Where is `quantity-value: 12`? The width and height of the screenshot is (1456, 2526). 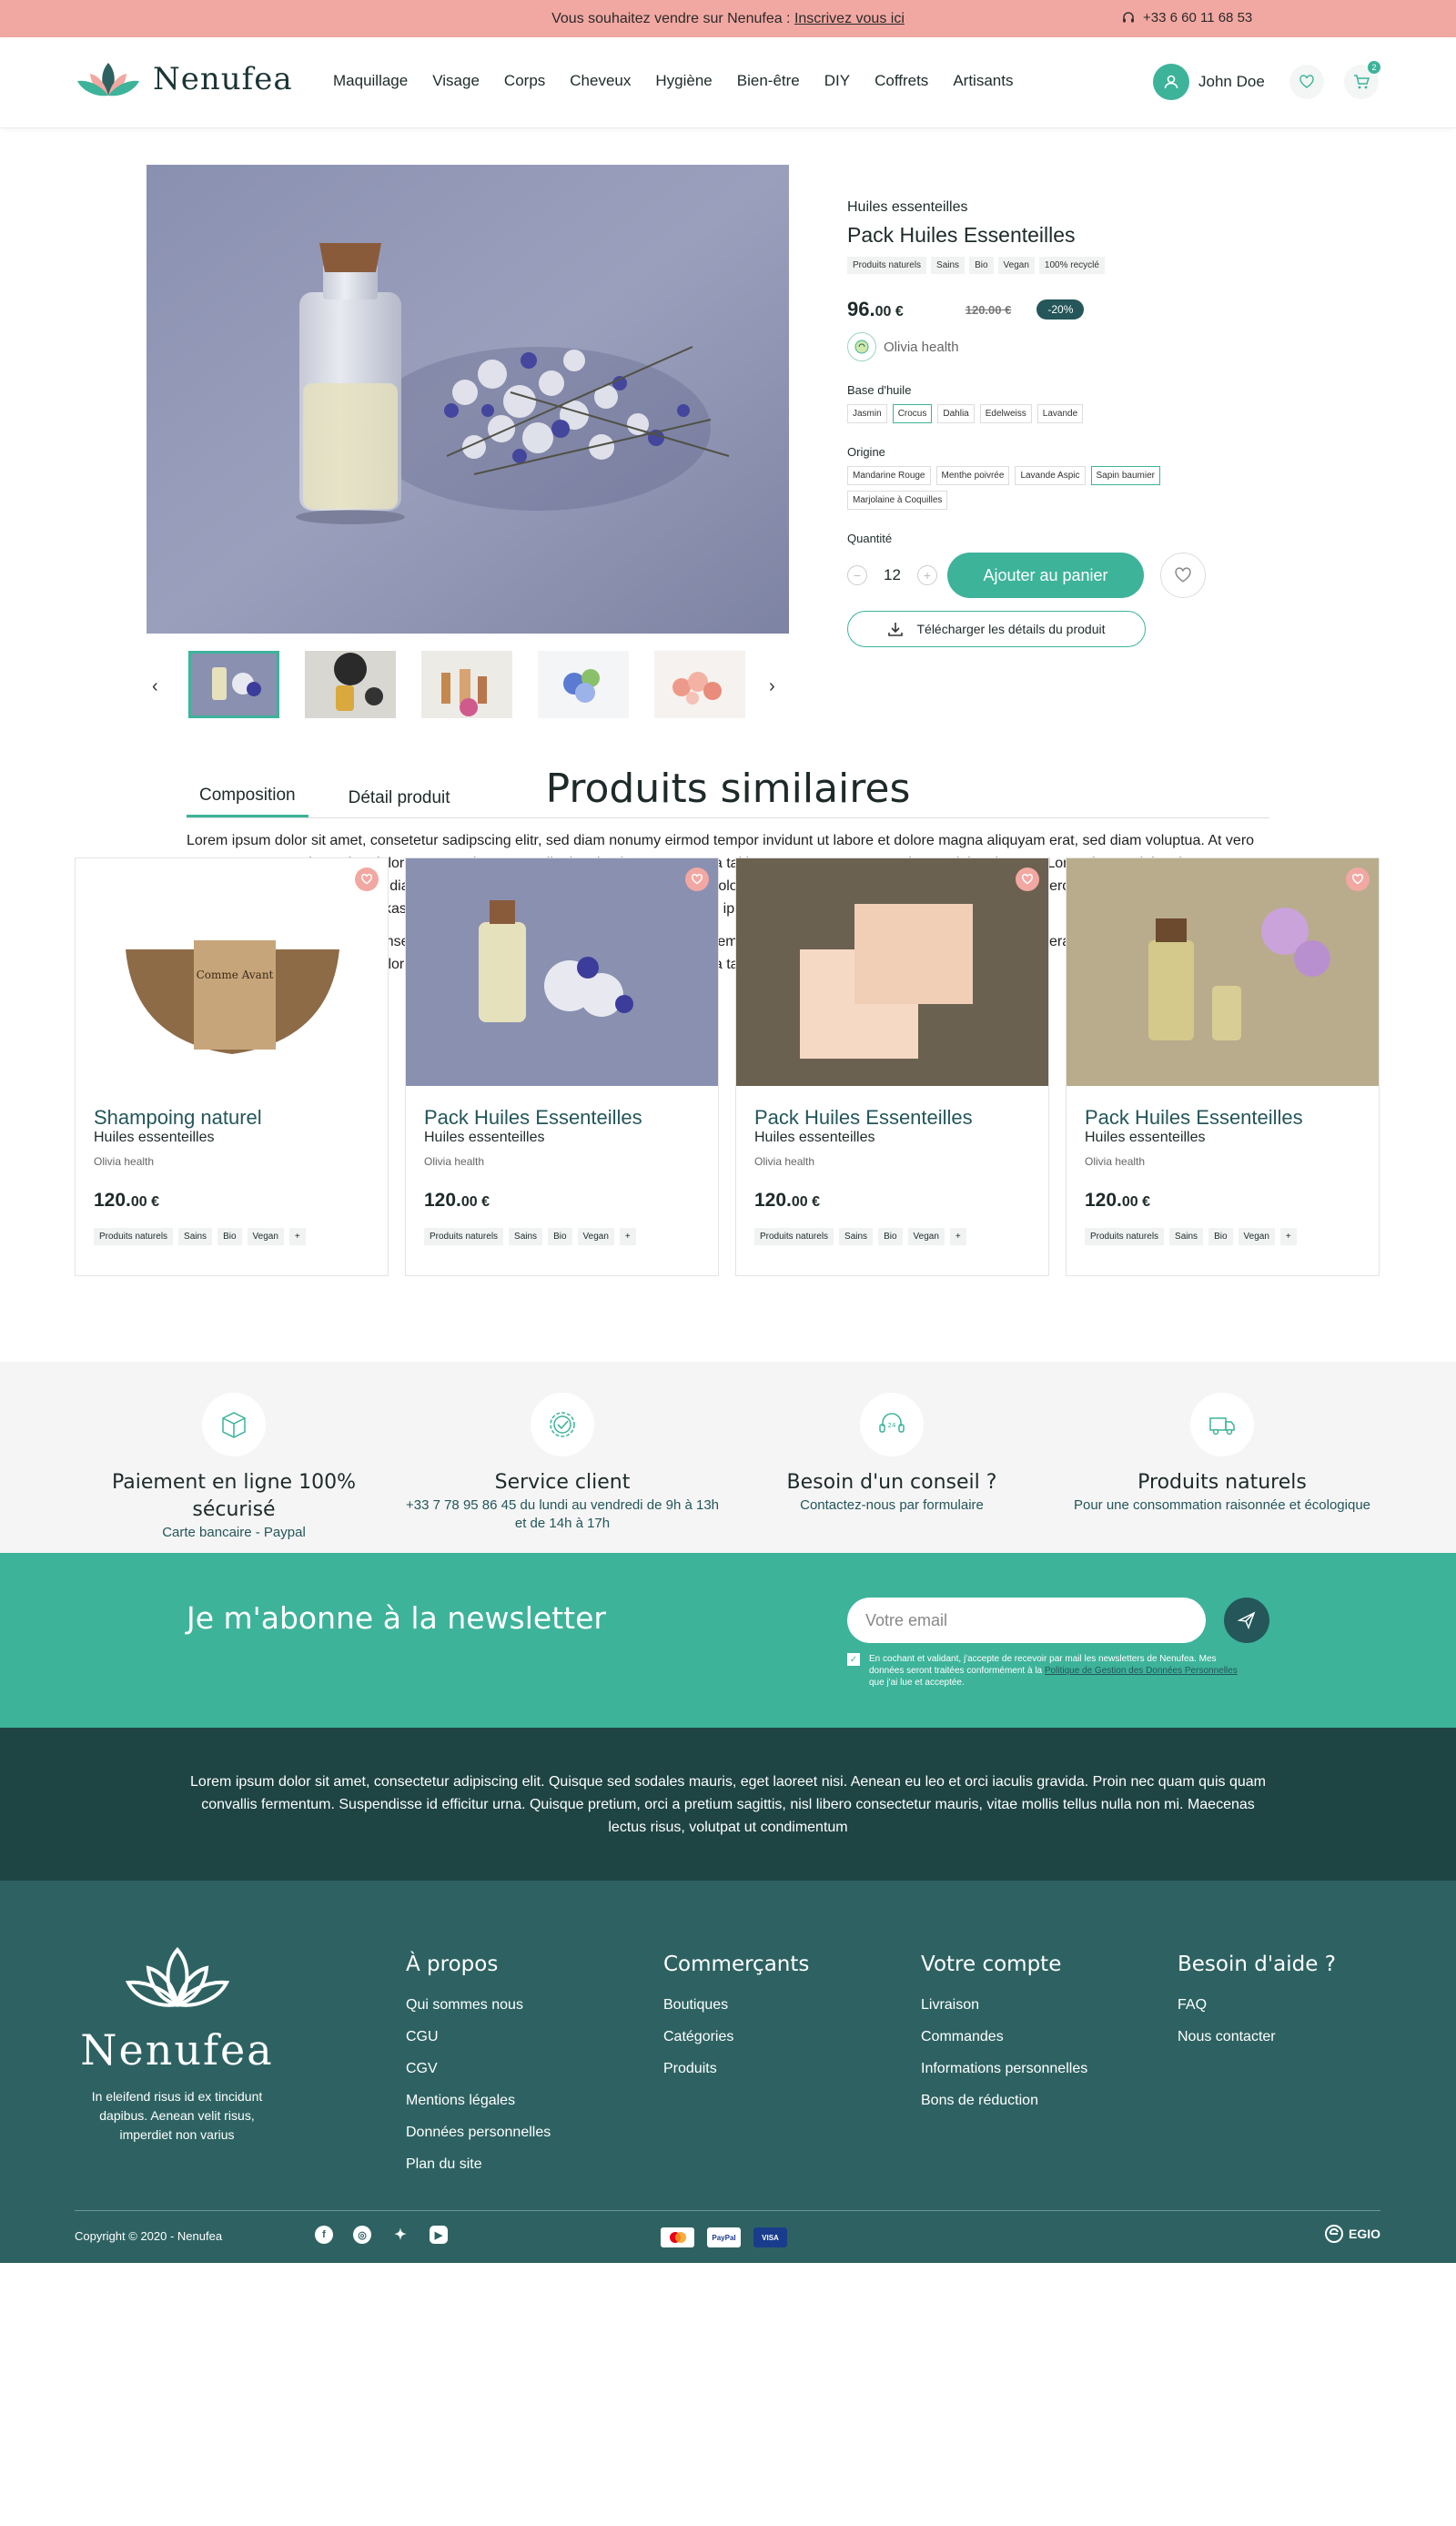 quantity-value: 12 is located at coordinates (893, 575).